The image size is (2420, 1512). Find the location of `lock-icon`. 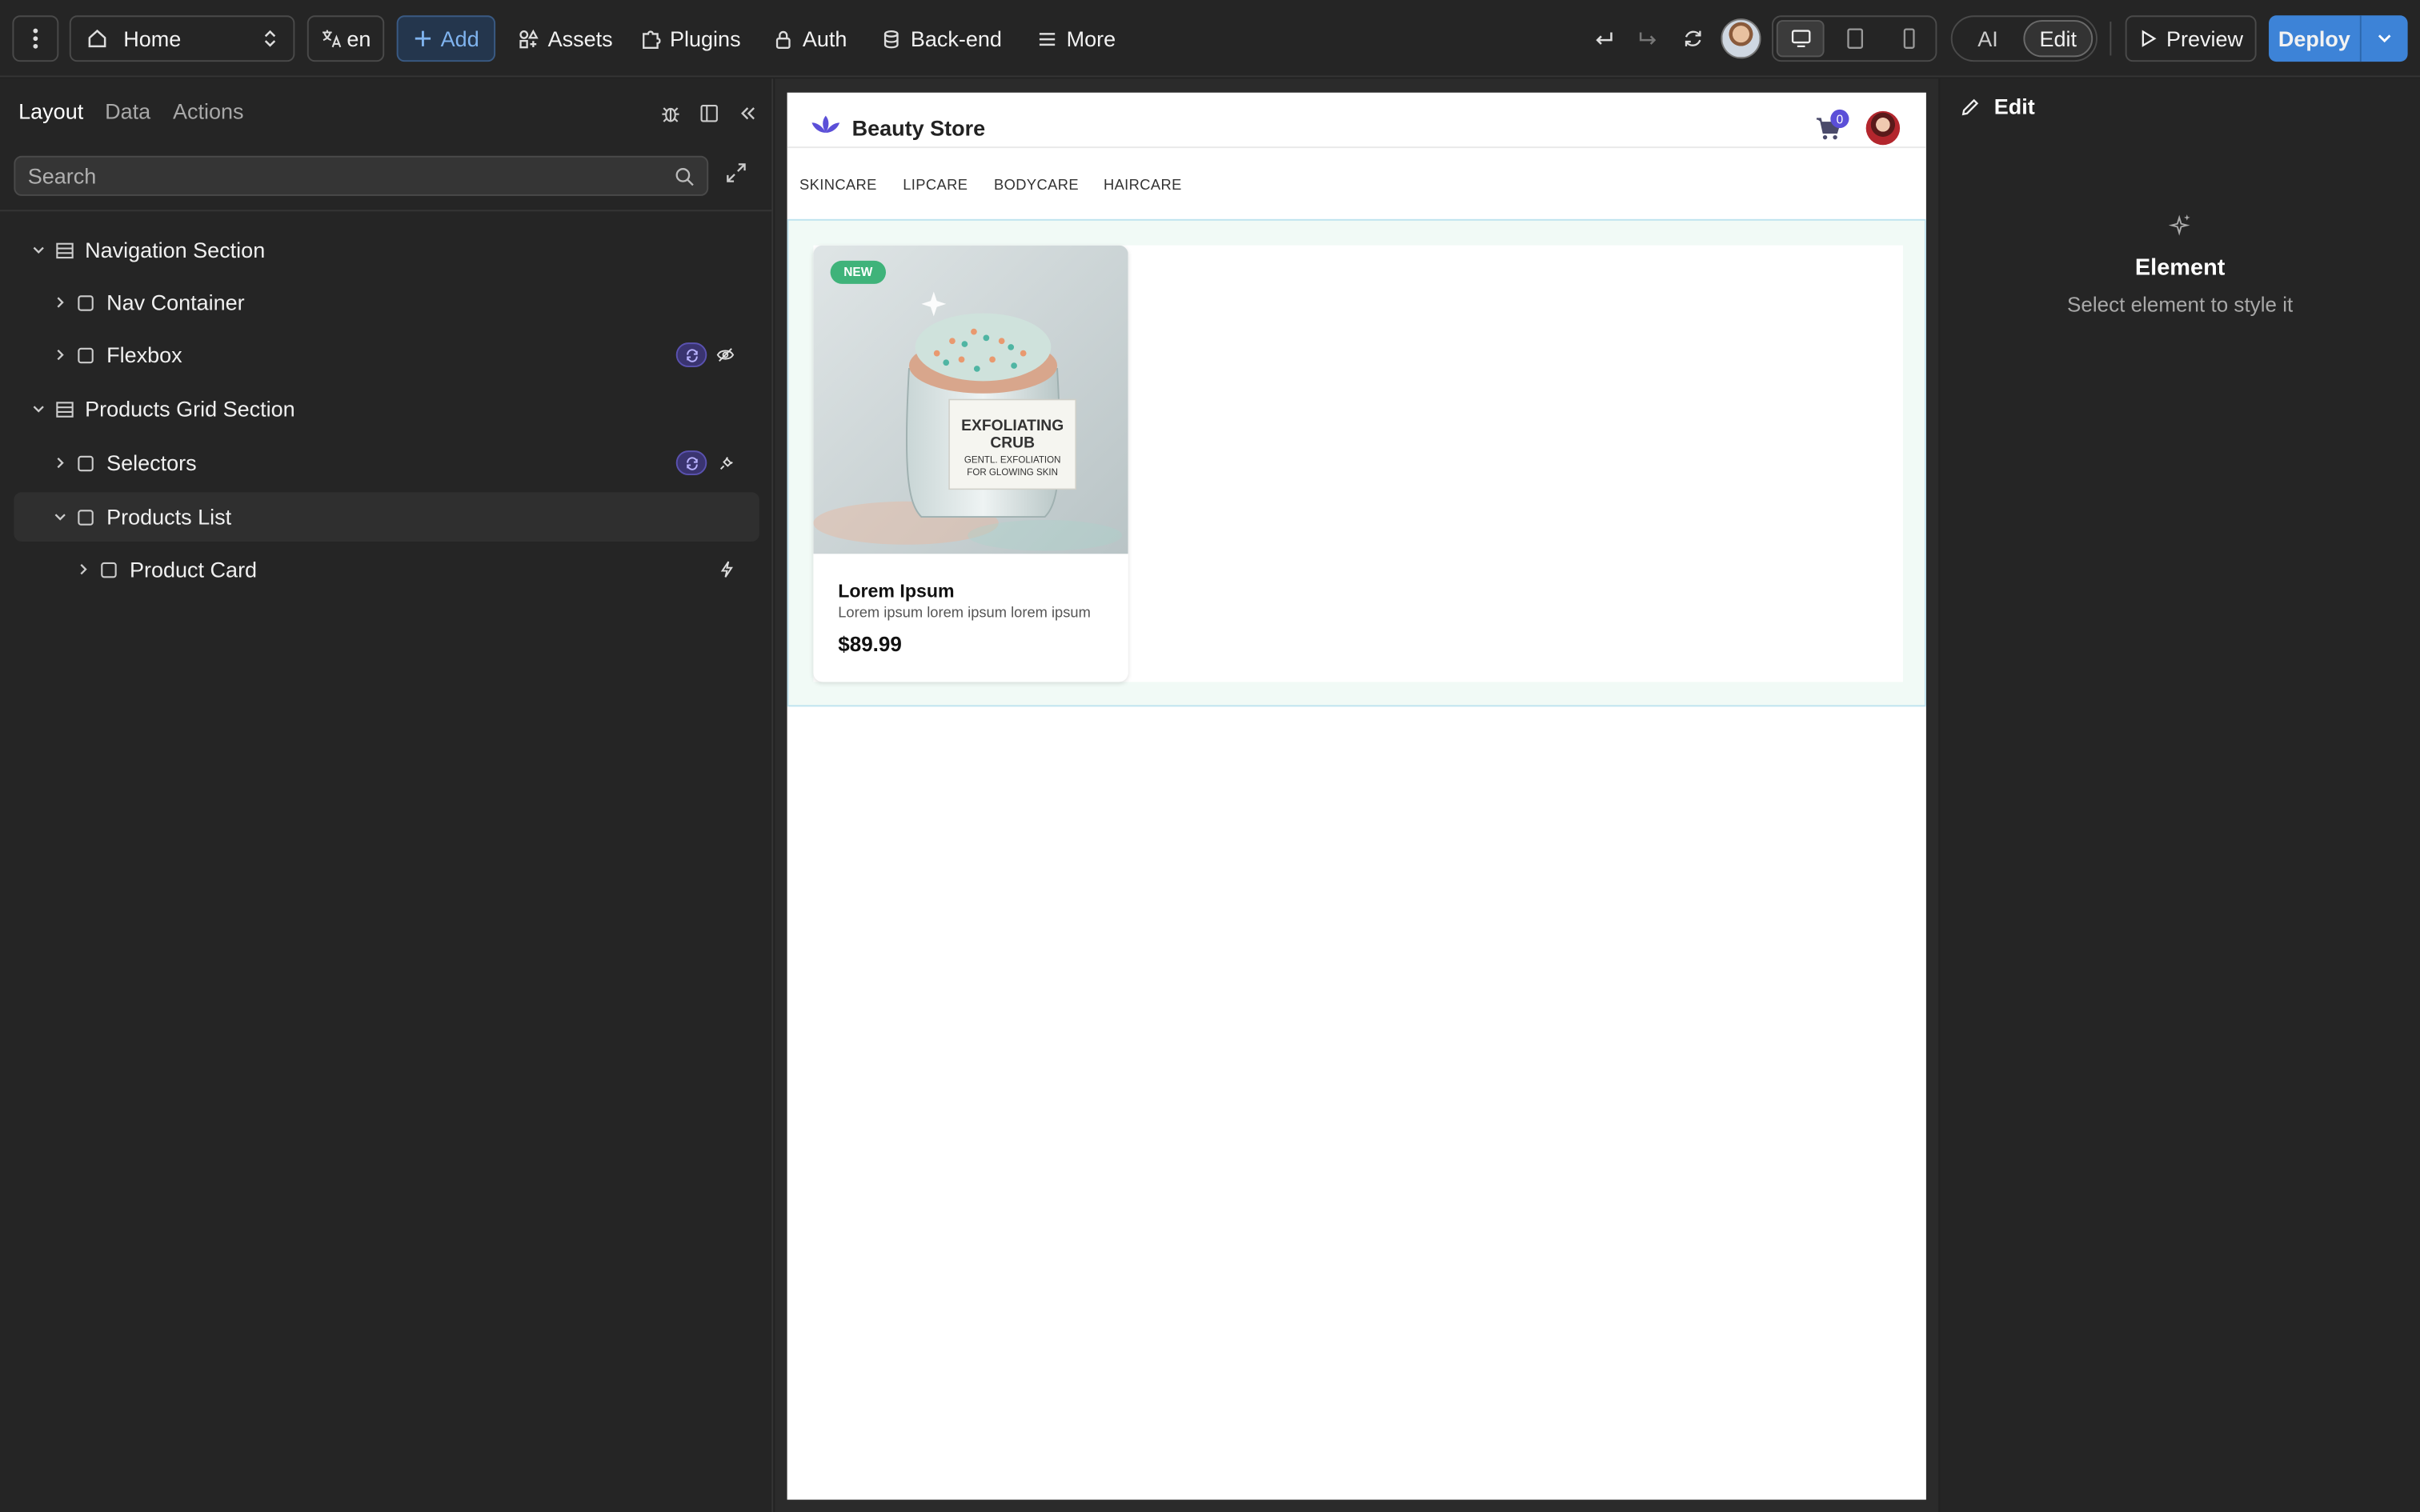

lock-icon is located at coordinates (783, 39).